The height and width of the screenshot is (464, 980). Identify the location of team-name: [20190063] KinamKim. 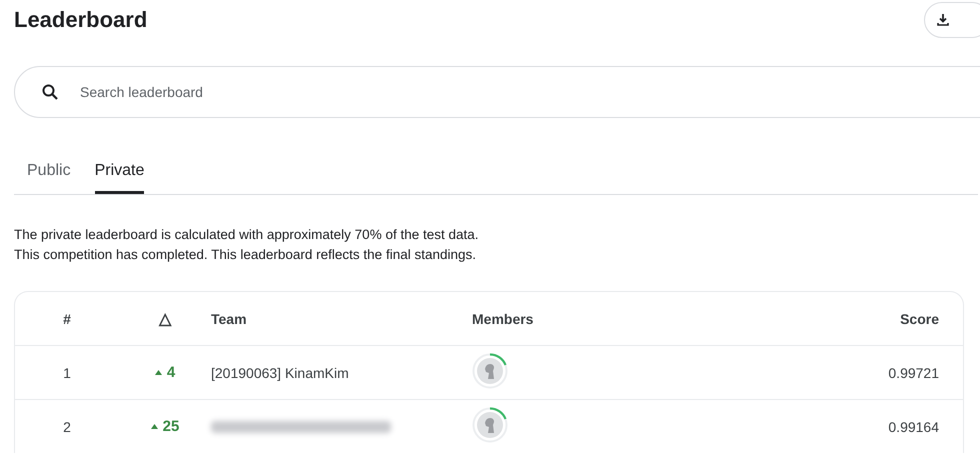
(280, 372).